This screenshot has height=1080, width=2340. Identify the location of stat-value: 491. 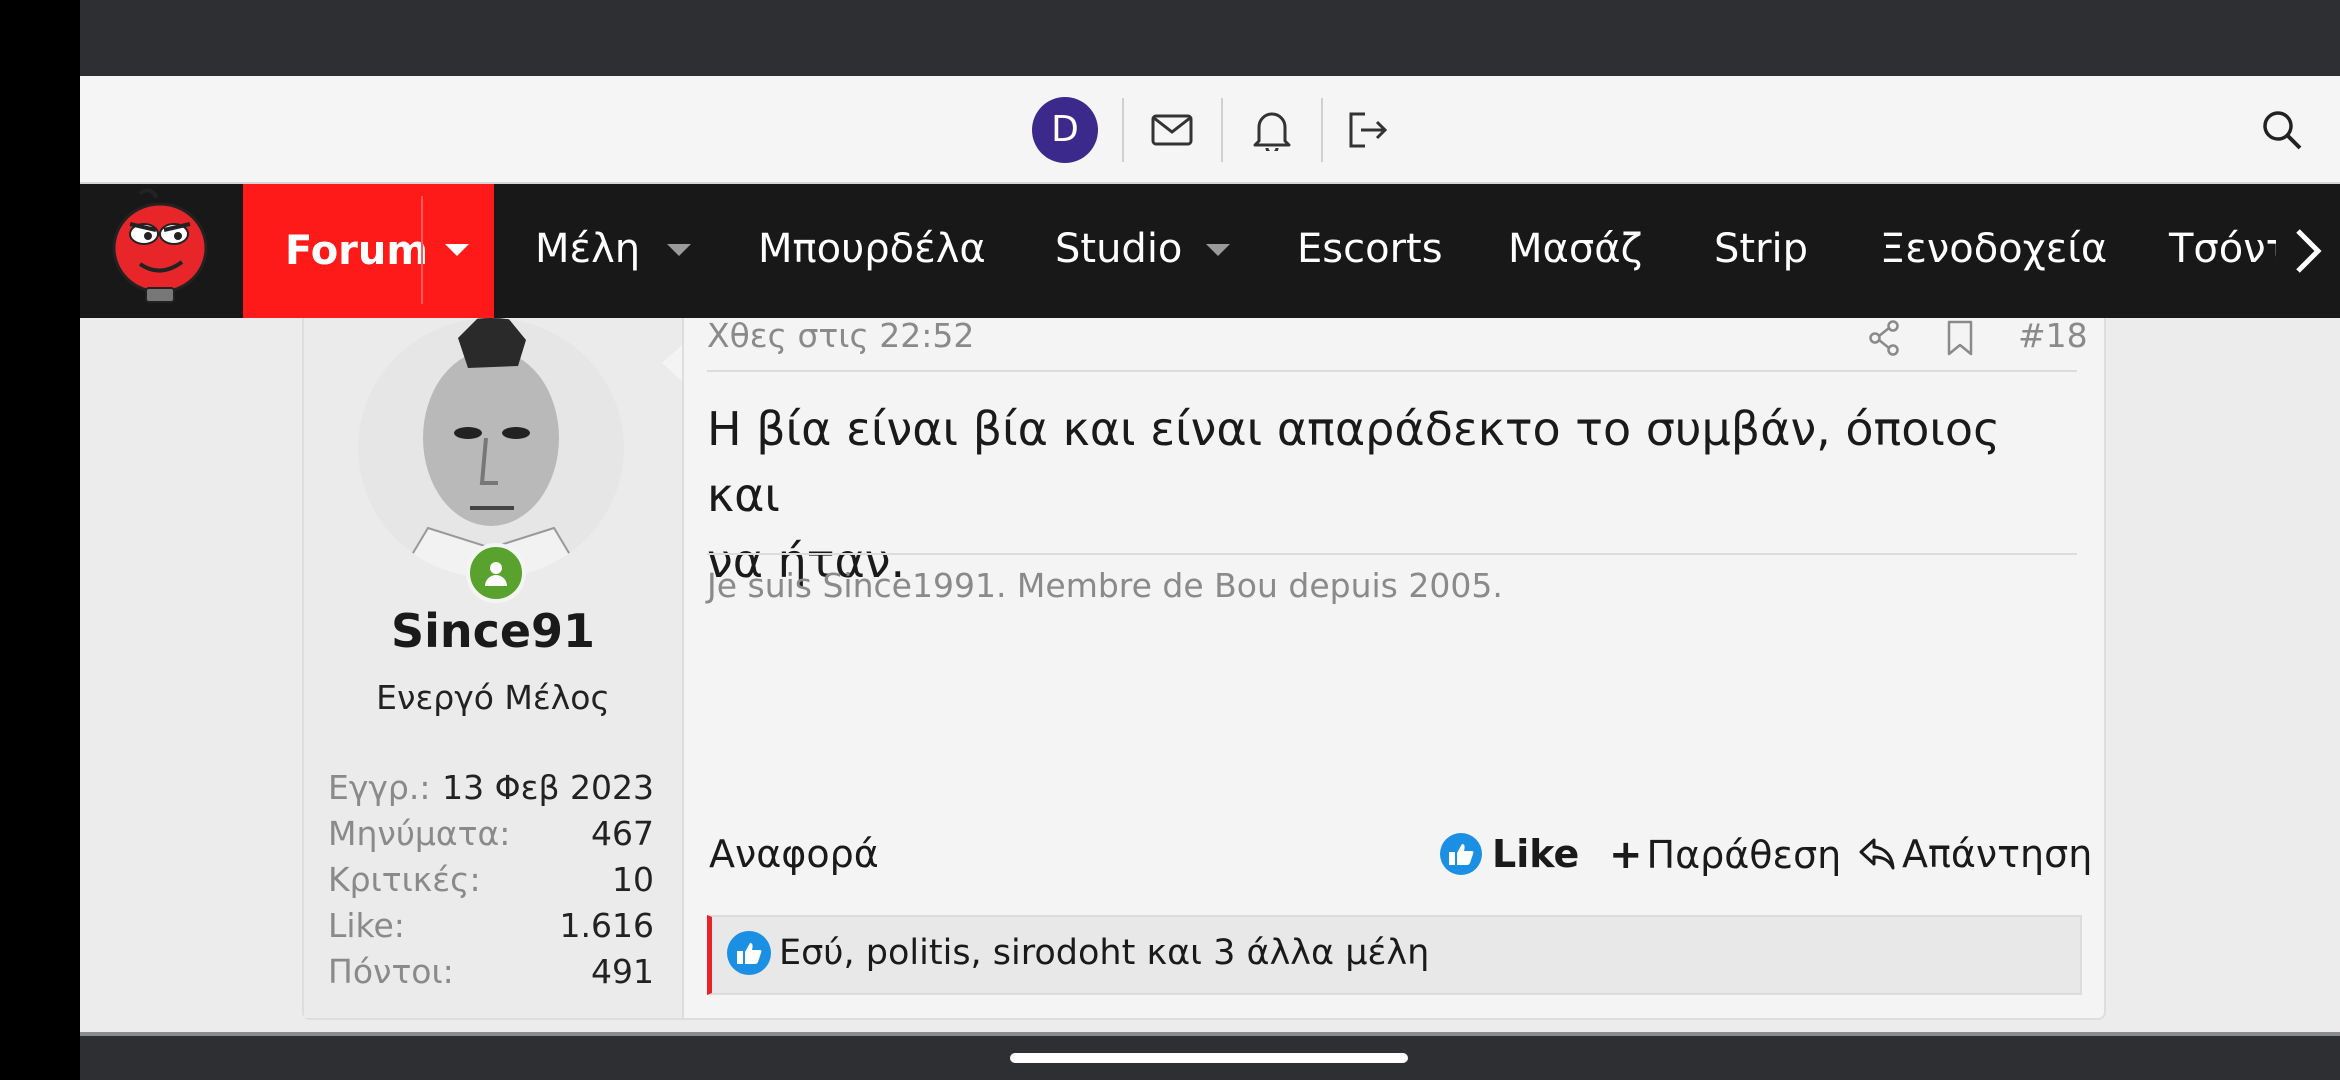
(622, 971).